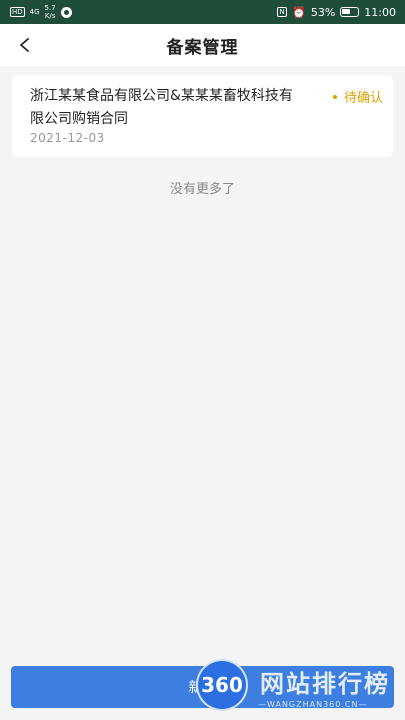 The width and height of the screenshot is (405, 720). Describe the element at coordinates (222, 685) in the screenshot. I see `watermark-logo: 360` at that location.